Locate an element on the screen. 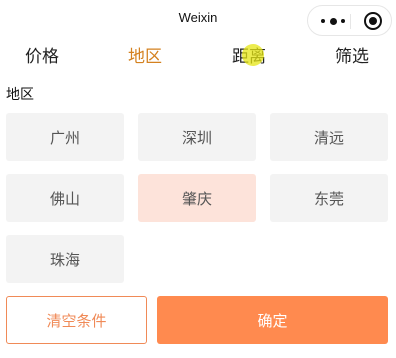  region-option-zhuhai: 珠海 is located at coordinates (65, 259).